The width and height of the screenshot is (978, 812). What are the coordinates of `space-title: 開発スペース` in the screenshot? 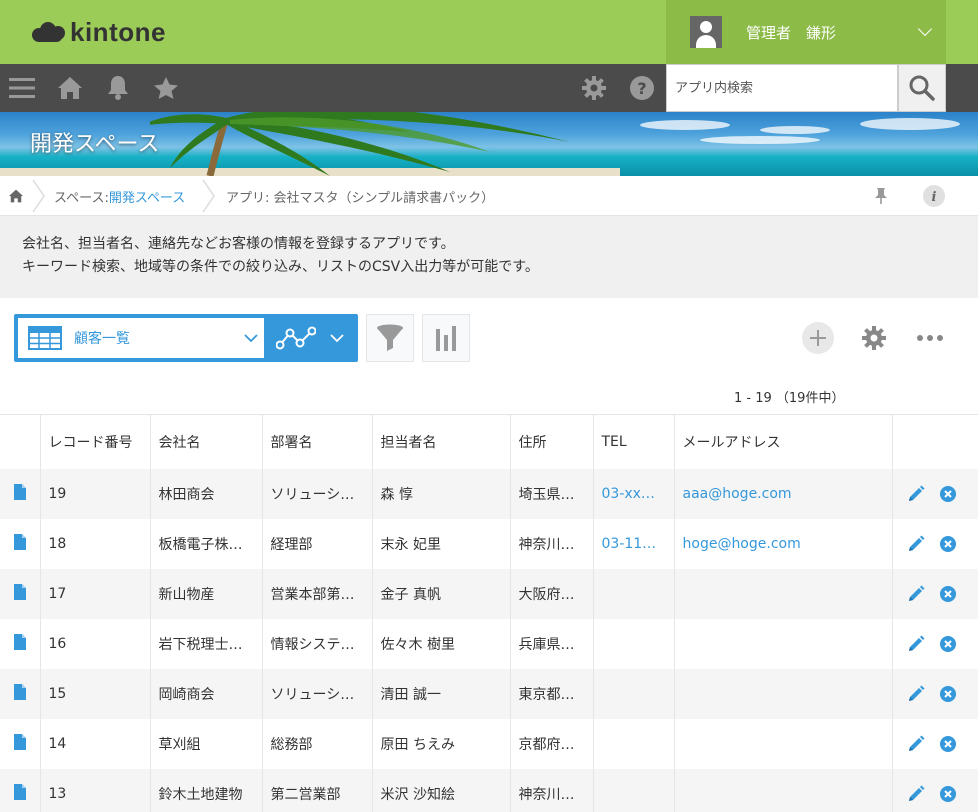 It's located at (95, 144).